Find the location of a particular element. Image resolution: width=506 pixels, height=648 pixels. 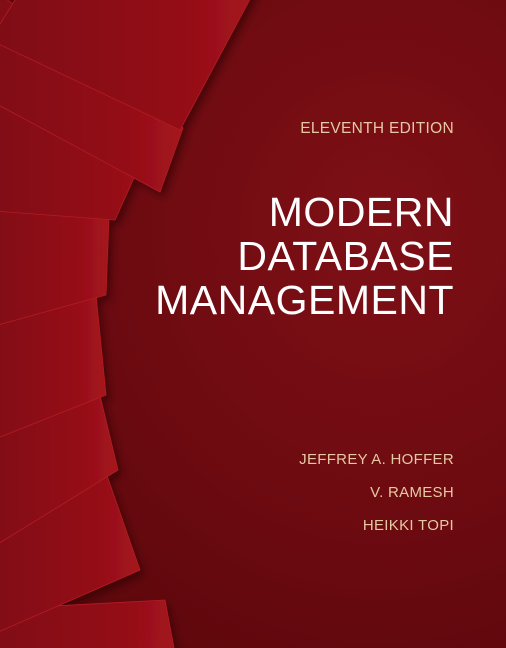

author-name: HEIKKI TOPI is located at coordinates (408, 525).